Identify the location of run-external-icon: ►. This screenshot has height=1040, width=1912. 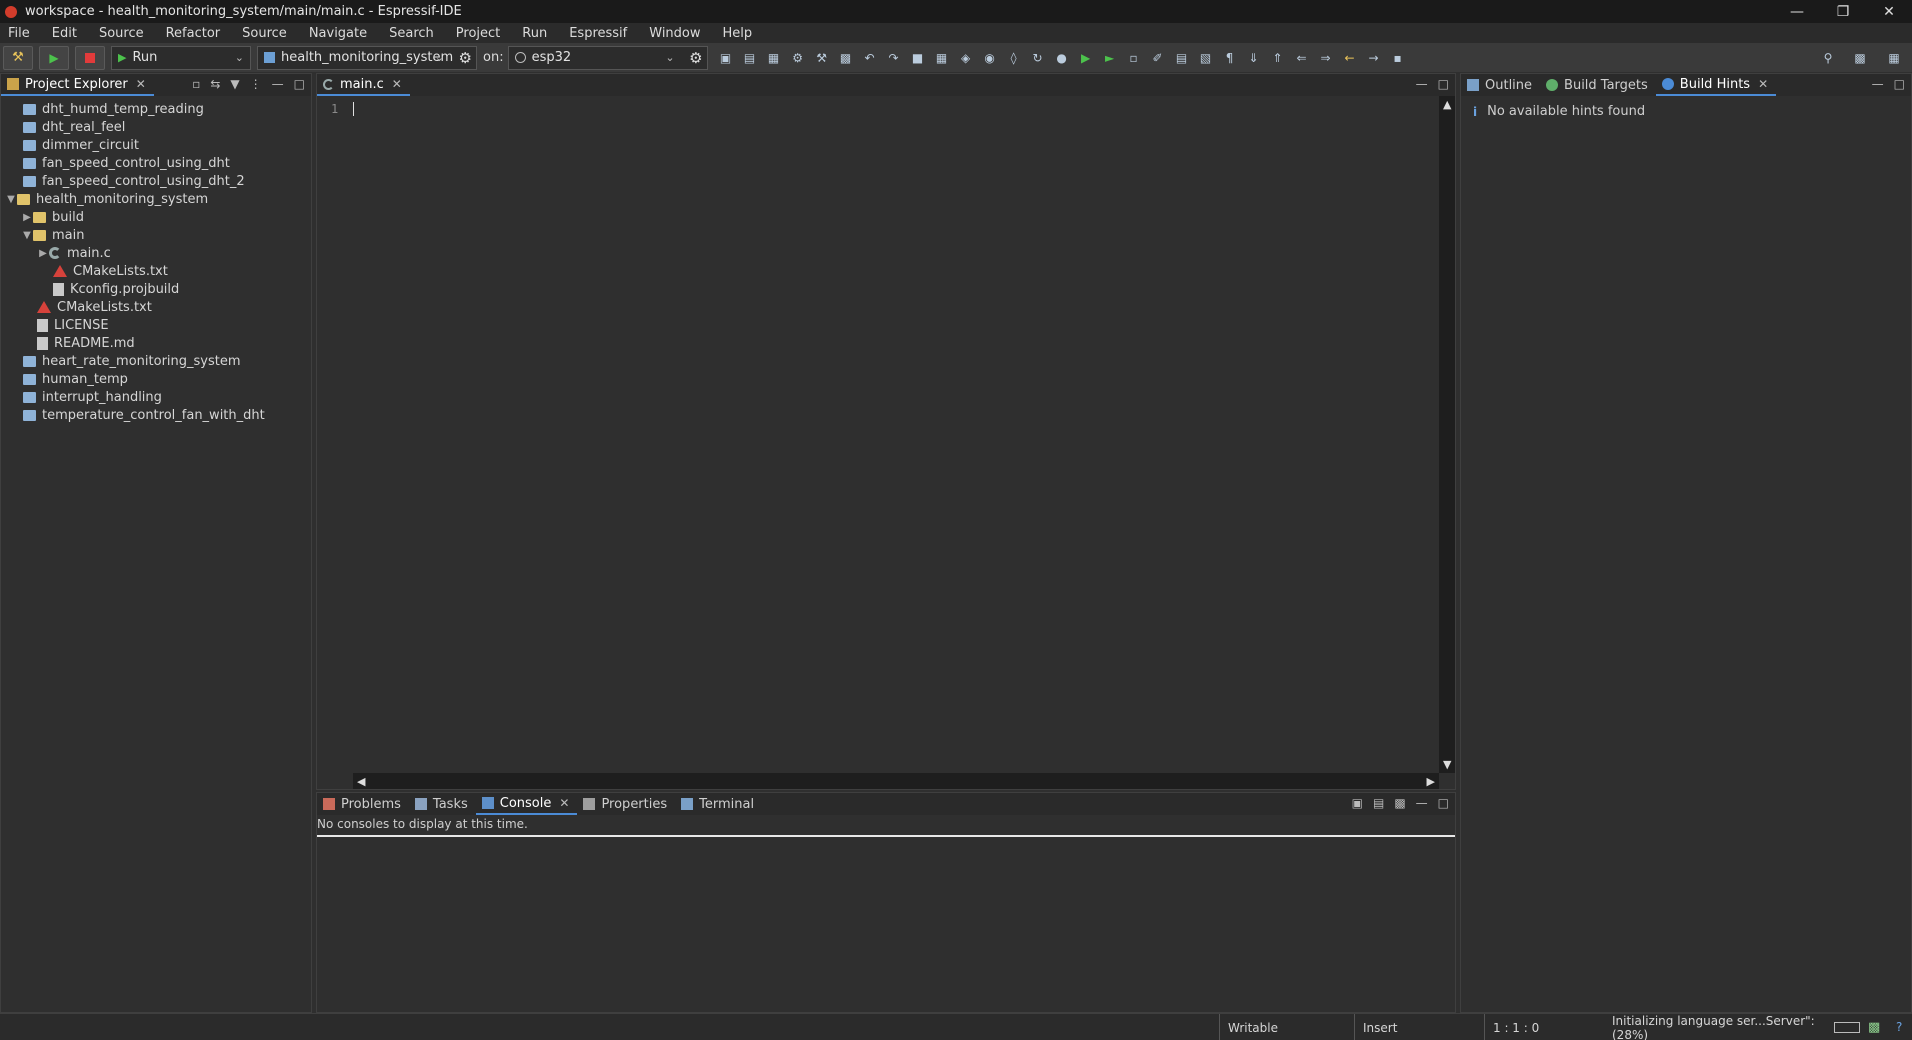
(1110, 58).